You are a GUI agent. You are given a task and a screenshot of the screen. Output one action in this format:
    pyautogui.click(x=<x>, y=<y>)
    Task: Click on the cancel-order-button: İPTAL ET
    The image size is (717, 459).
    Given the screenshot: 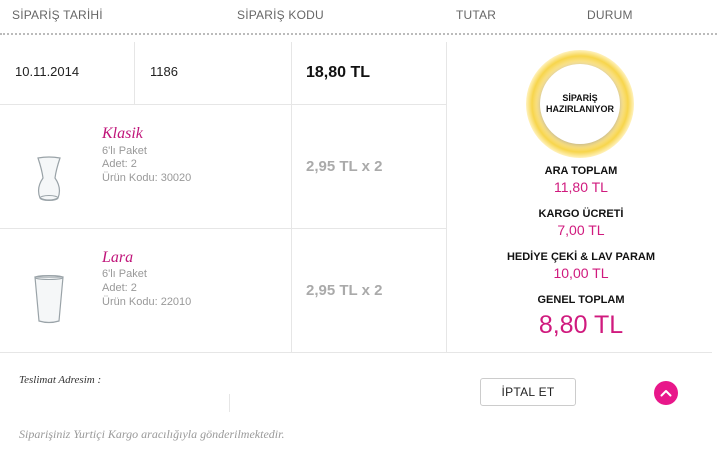 What is the action you would take?
    pyautogui.click(x=528, y=392)
    